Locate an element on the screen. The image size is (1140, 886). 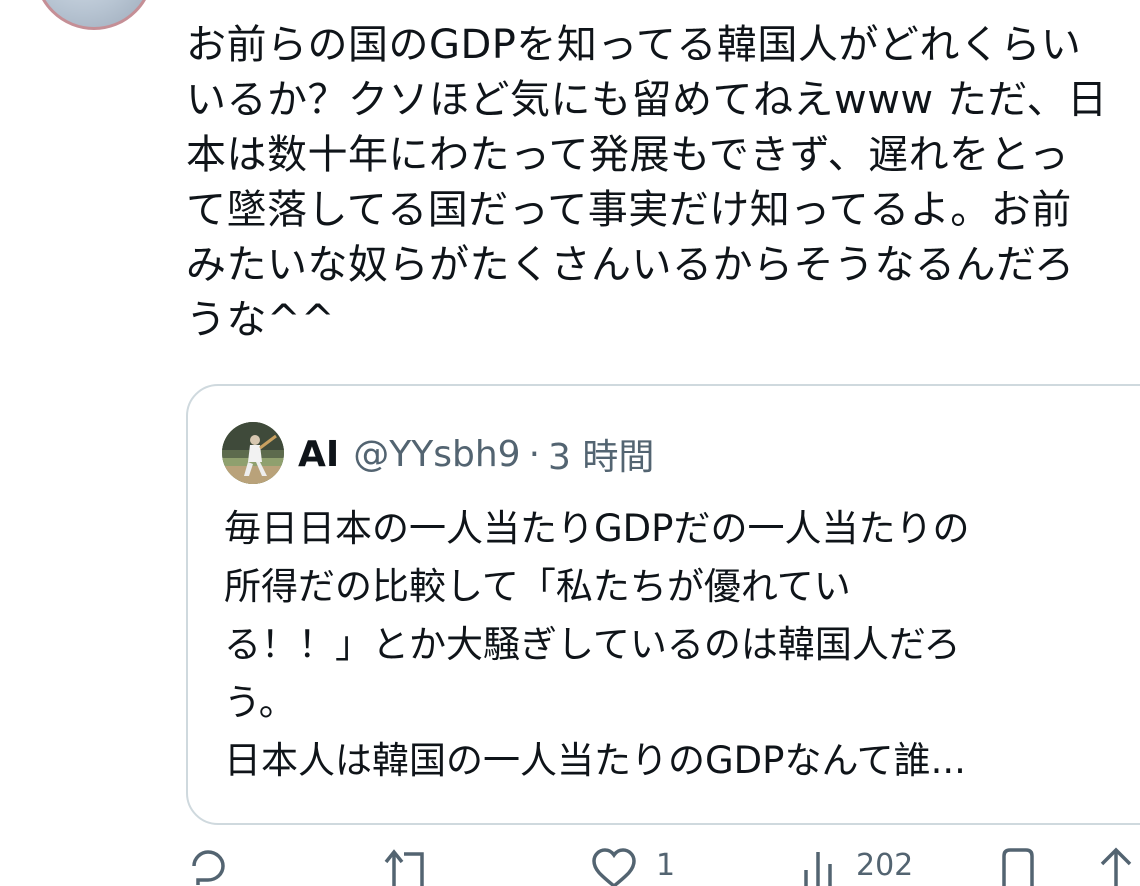
share-button is located at coordinates (1116, 866).